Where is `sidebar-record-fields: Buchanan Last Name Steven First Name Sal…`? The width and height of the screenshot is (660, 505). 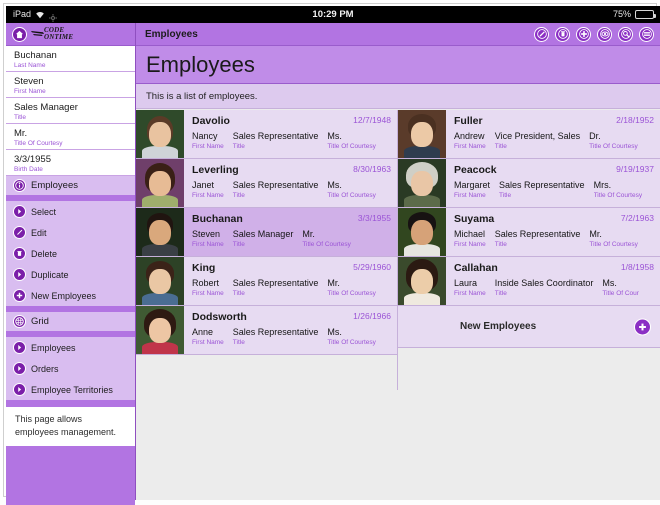
sidebar-record-fields: Buchanan Last Name Steven First Name Sal… is located at coordinates (70, 111).